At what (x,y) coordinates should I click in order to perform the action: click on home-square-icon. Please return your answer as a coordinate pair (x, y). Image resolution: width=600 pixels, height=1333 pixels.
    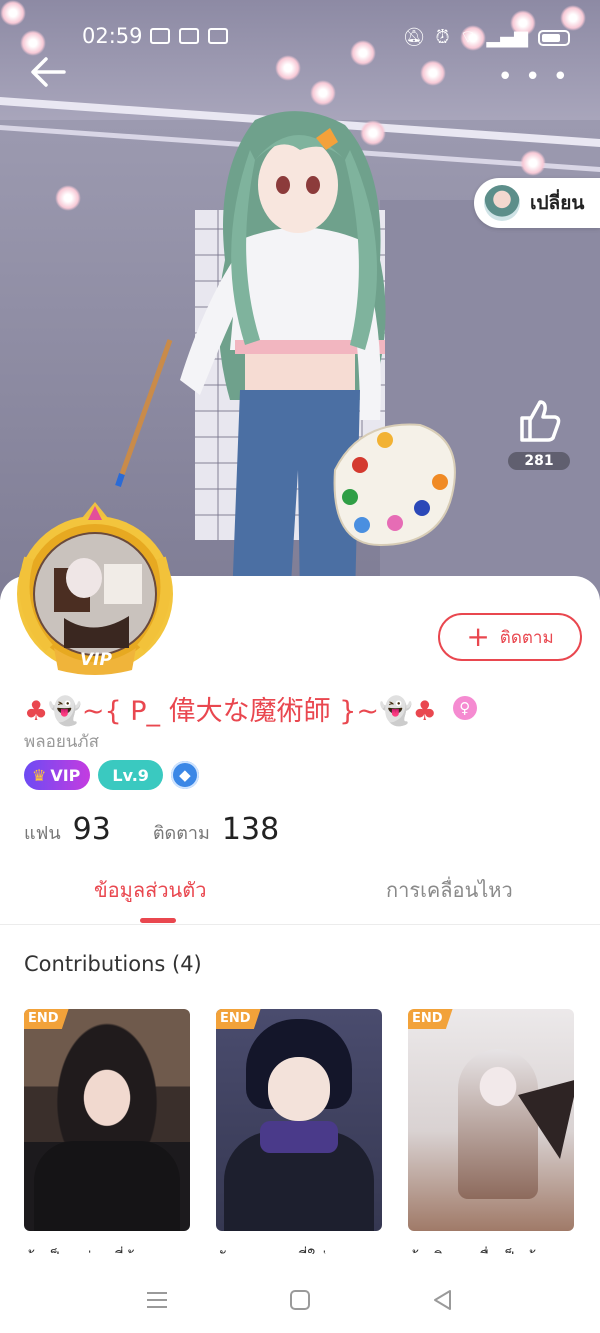
    Looking at the image, I should click on (300, 1300).